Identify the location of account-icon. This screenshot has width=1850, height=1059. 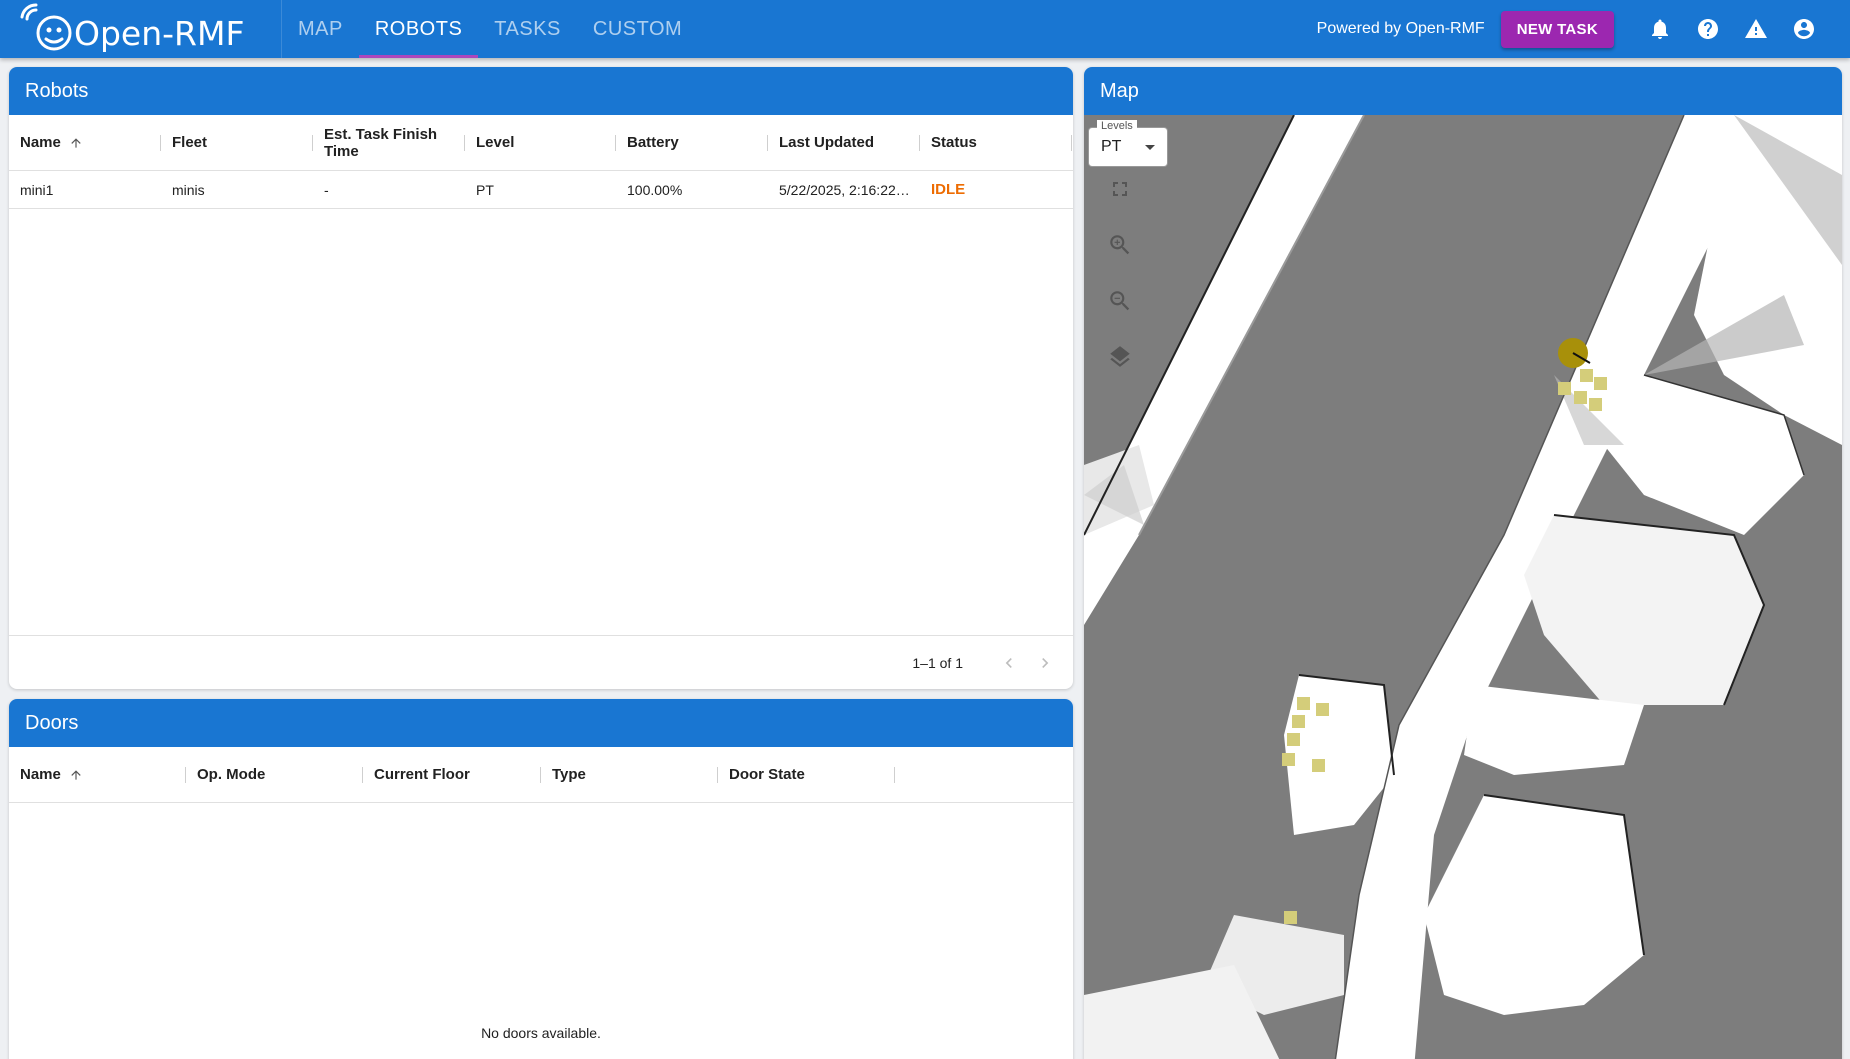
(1804, 29).